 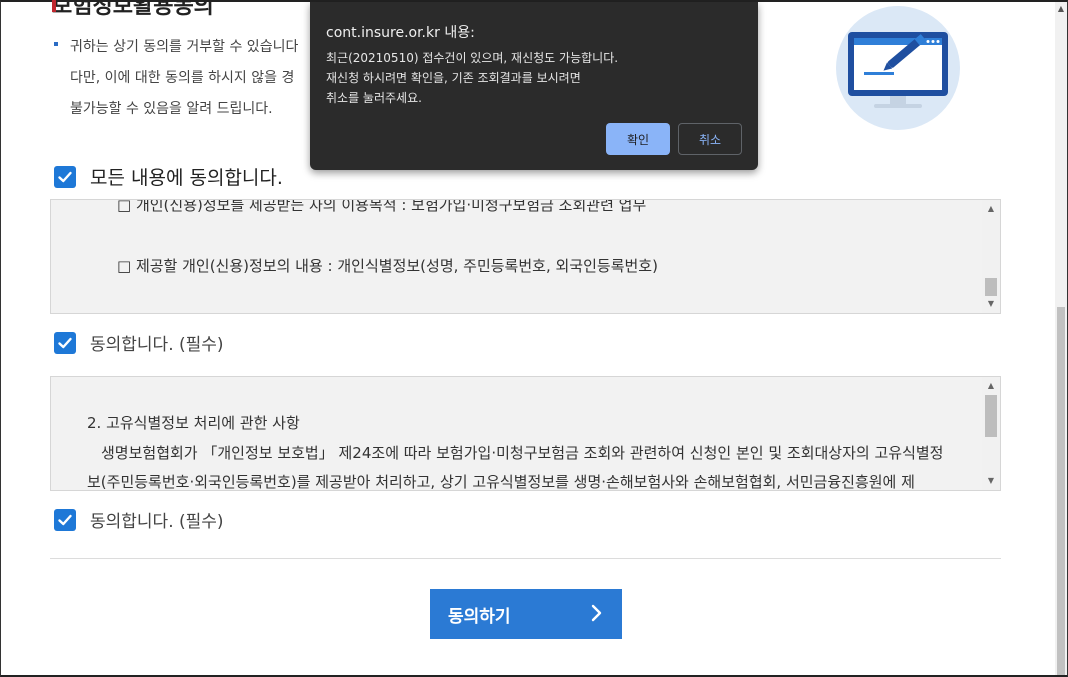 What do you see at coordinates (898, 68) in the screenshot?
I see `monitor-pen-icon` at bounding box center [898, 68].